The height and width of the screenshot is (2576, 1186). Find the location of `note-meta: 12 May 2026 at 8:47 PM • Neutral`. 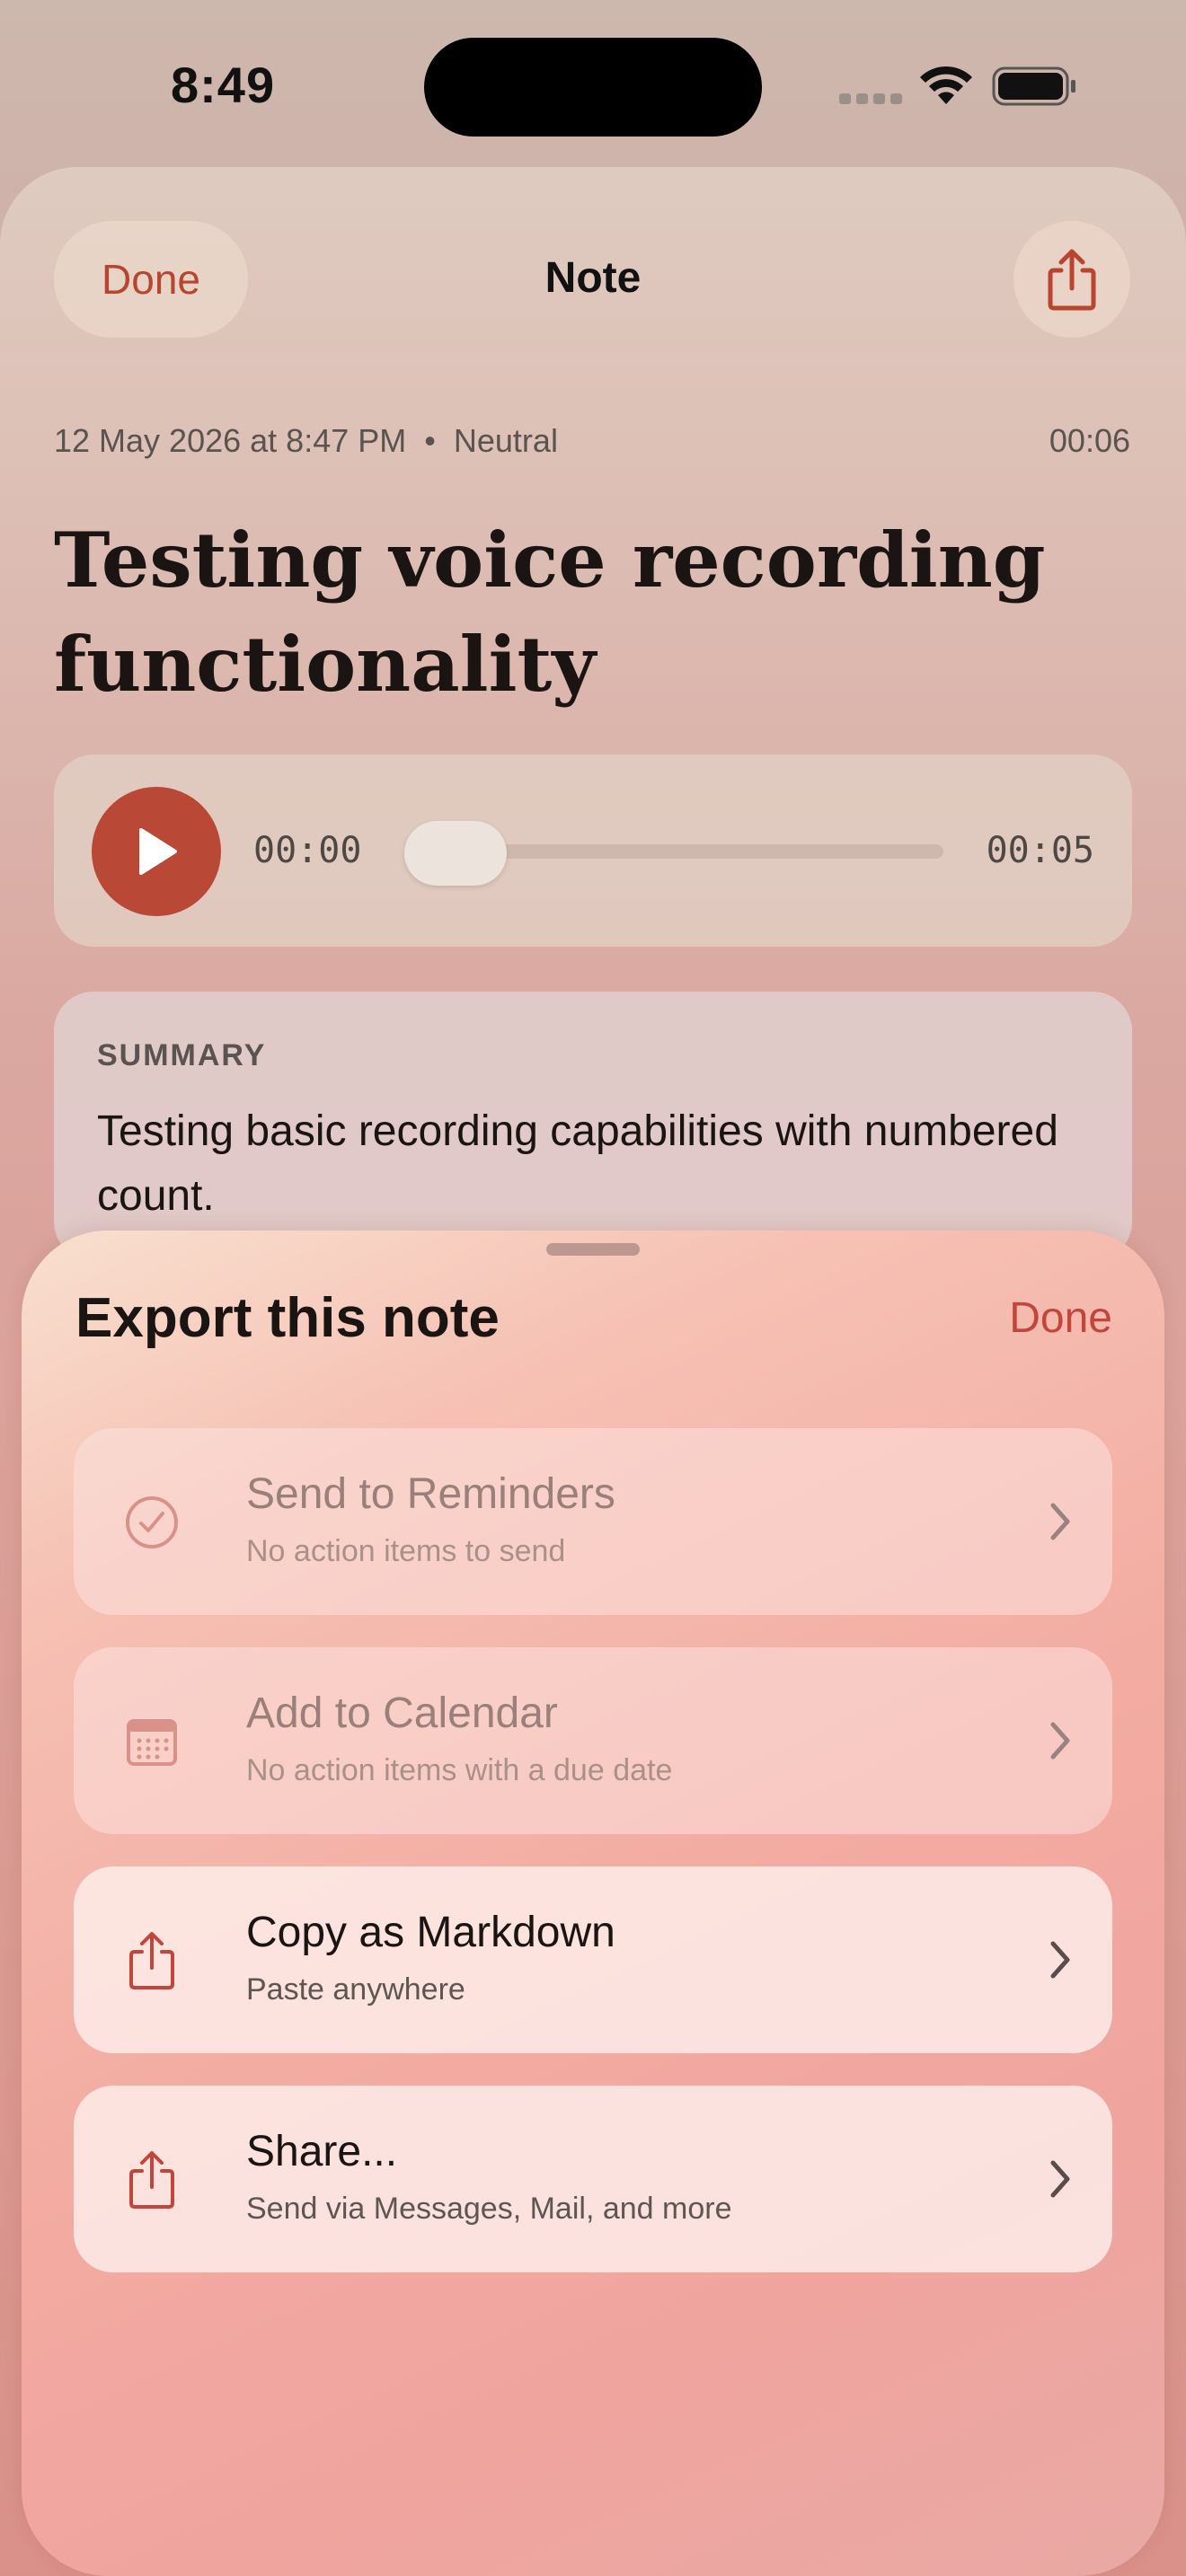

note-meta: 12 May 2026 at 8:47 PM • Neutral is located at coordinates (306, 441).